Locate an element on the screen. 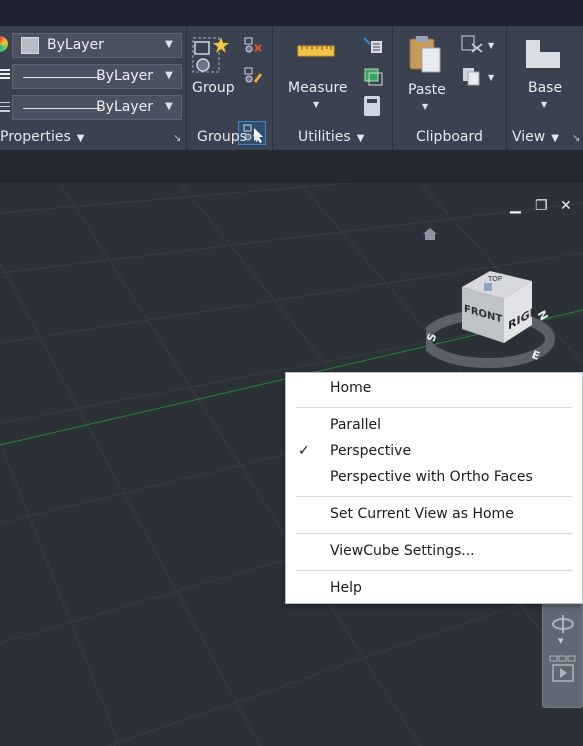  menu-item-help: Help is located at coordinates (434, 589).